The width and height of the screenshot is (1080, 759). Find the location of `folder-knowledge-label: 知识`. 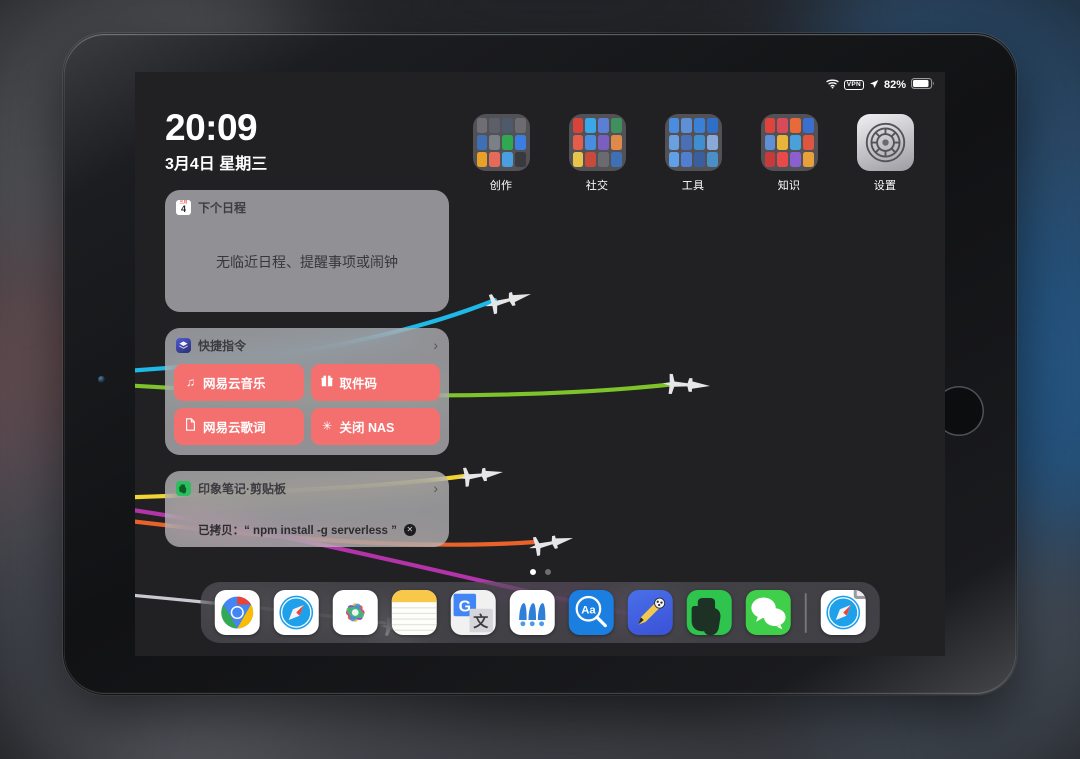

folder-knowledge-label: 知识 is located at coordinates (789, 186).